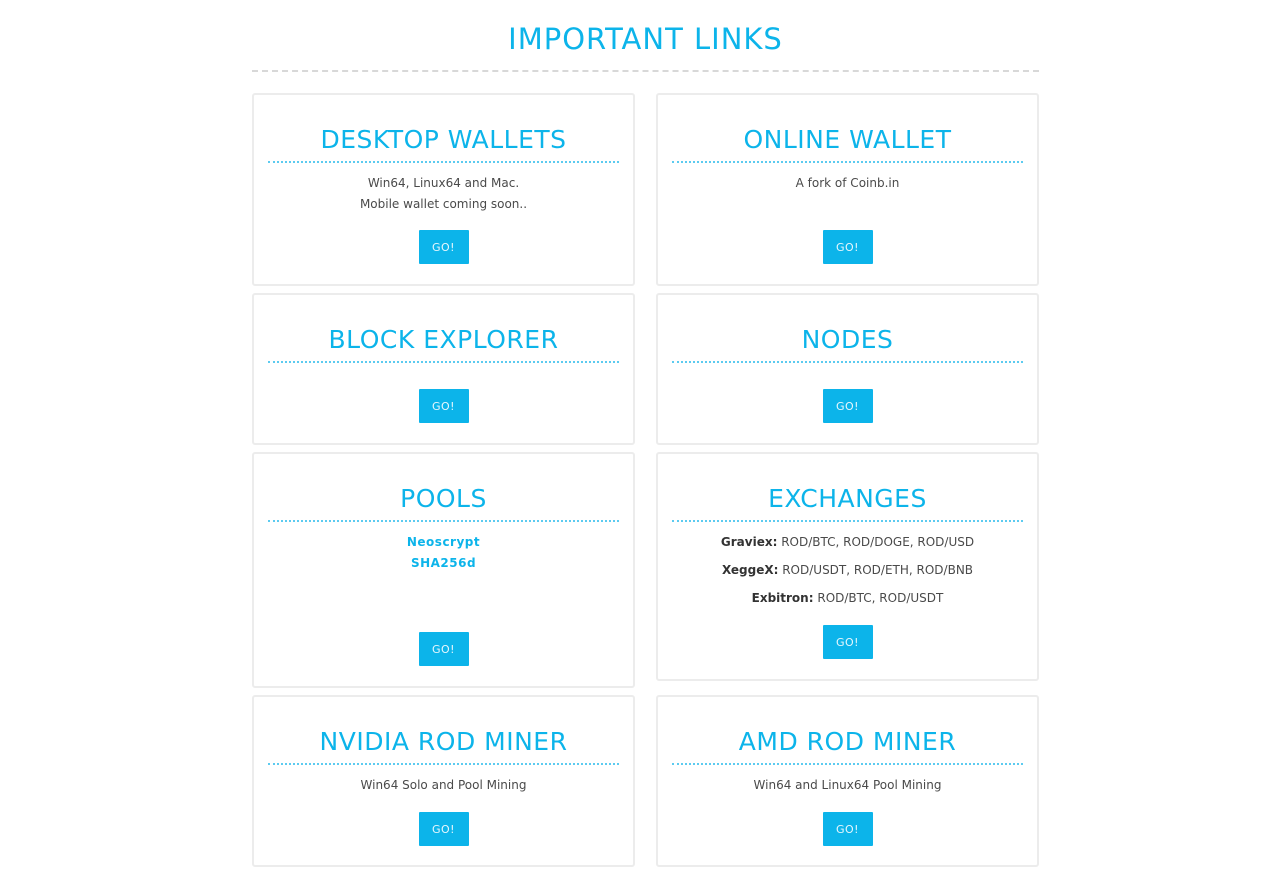  What do you see at coordinates (750, 570) in the screenshot?
I see `exchange-name: XeggeX:` at bounding box center [750, 570].